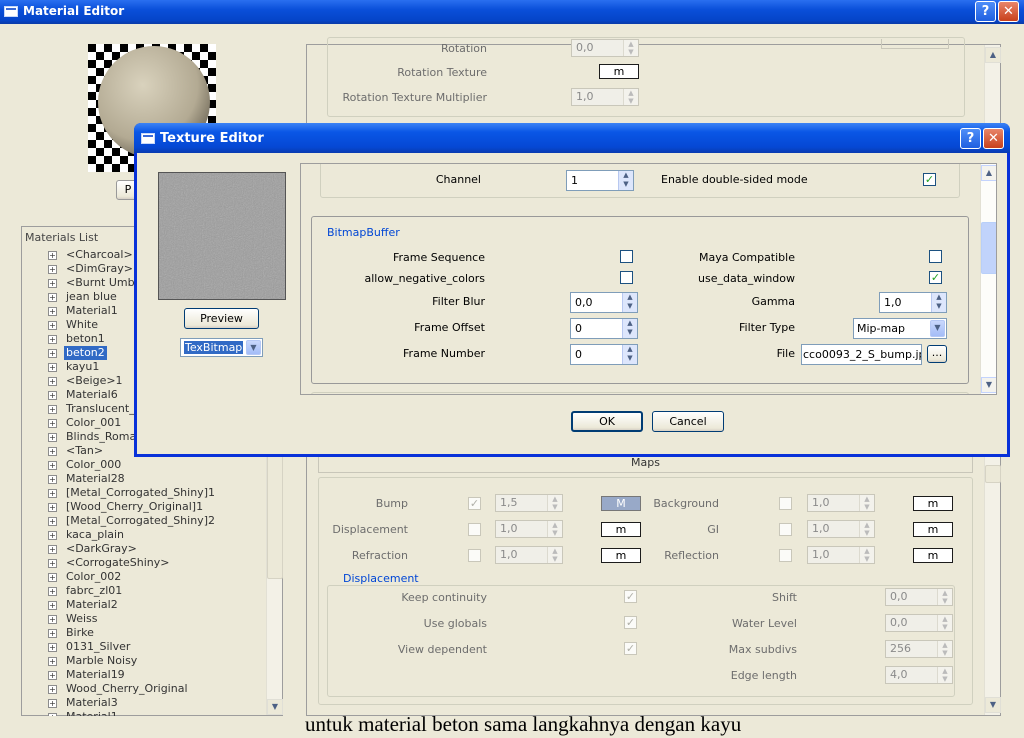 The height and width of the screenshot is (738, 1024). I want to click on rotation-texture-button: m, so click(619, 71).